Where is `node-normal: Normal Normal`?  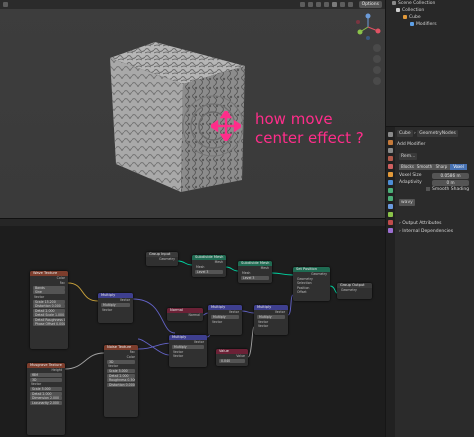 node-normal: Normal Normal is located at coordinates (185, 314).